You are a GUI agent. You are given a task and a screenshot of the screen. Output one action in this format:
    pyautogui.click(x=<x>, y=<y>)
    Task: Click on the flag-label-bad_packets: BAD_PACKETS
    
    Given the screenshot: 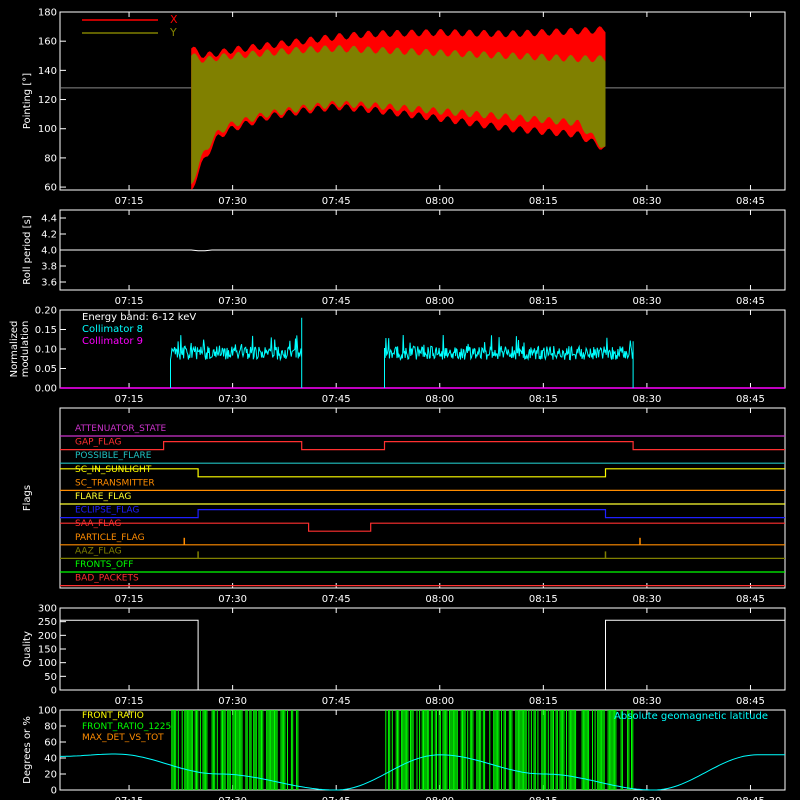 What is the action you would take?
    pyautogui.click(x=107, y=579)
    